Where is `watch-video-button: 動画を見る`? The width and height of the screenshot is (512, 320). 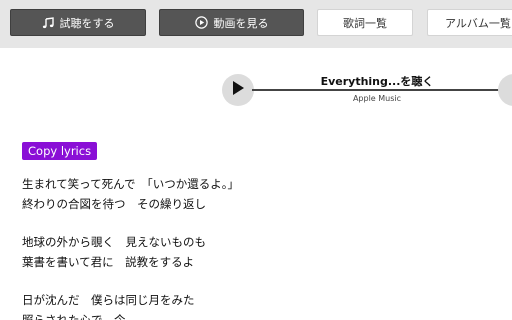 watch-video-button: 動画を見る is located at coordinates (231, 22).